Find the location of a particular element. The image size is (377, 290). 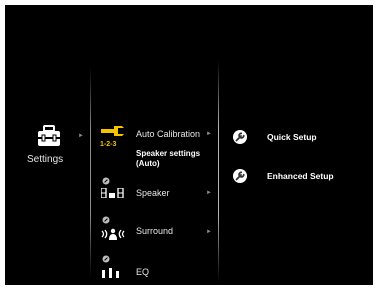

quick-setup-label: Quick Setup is located at coordinates (292, 137).